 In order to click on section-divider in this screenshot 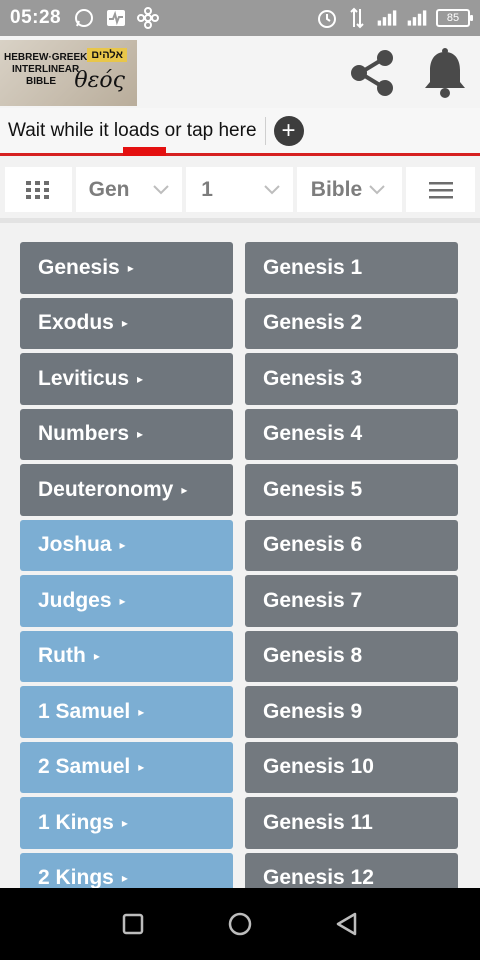, I will do `click(240, 220)`.